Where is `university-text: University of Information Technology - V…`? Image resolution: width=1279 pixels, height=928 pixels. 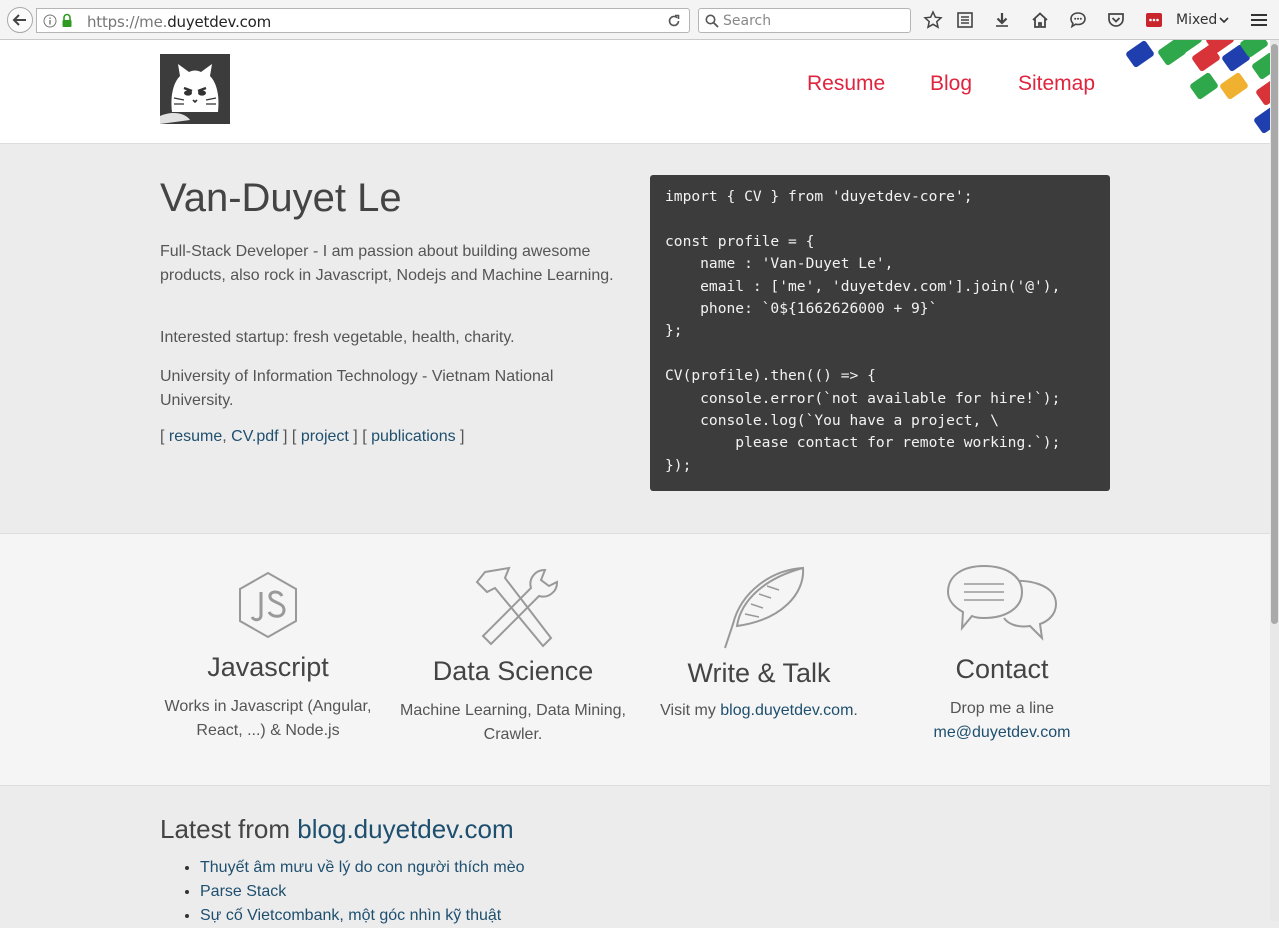 university-text: University of Information Technology - V… is located at coordinates (357, 388).